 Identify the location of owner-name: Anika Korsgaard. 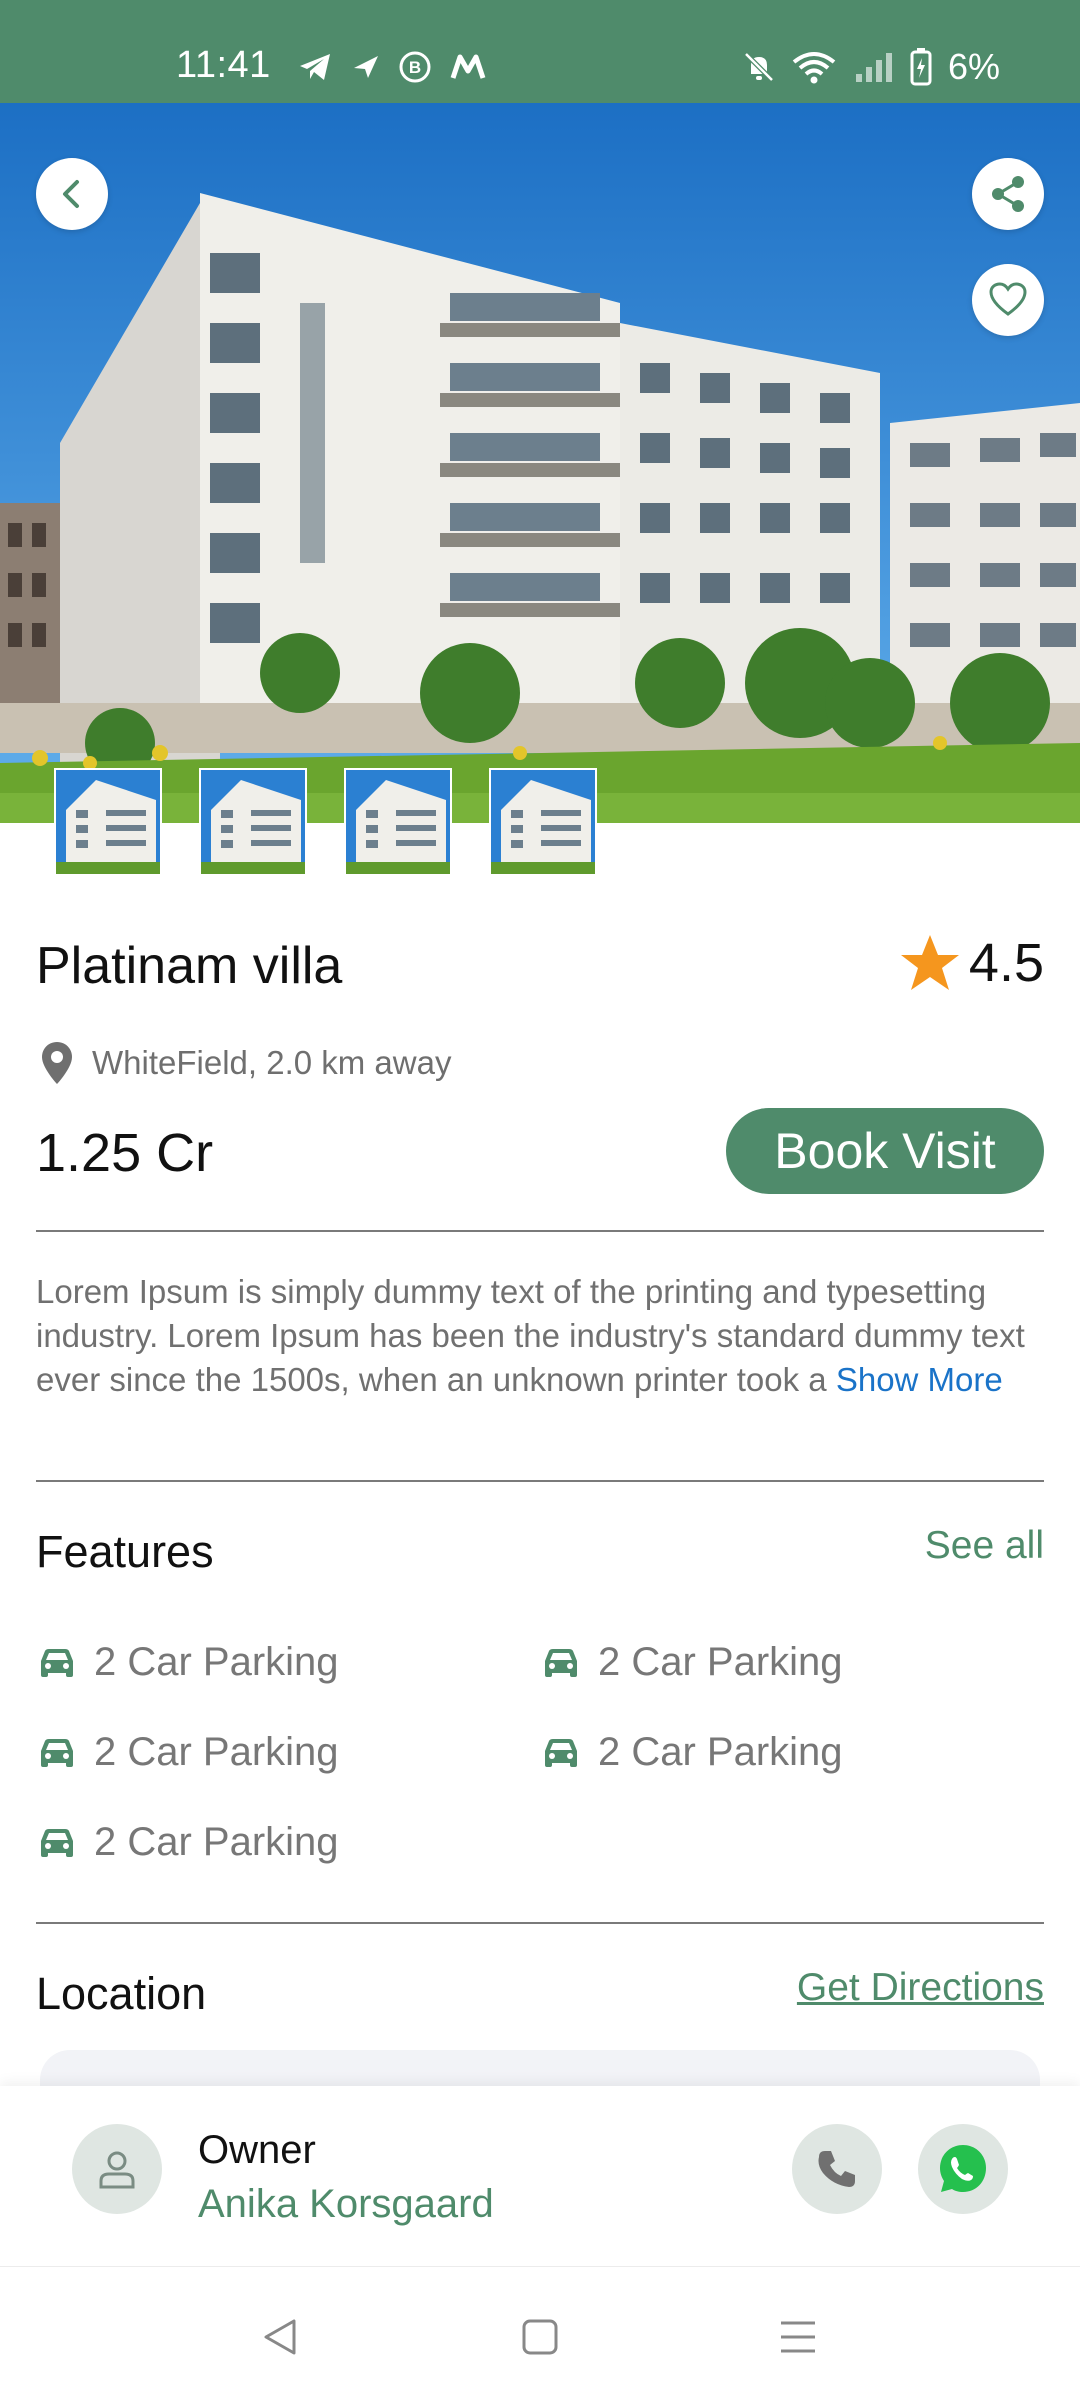
(346, 2204).